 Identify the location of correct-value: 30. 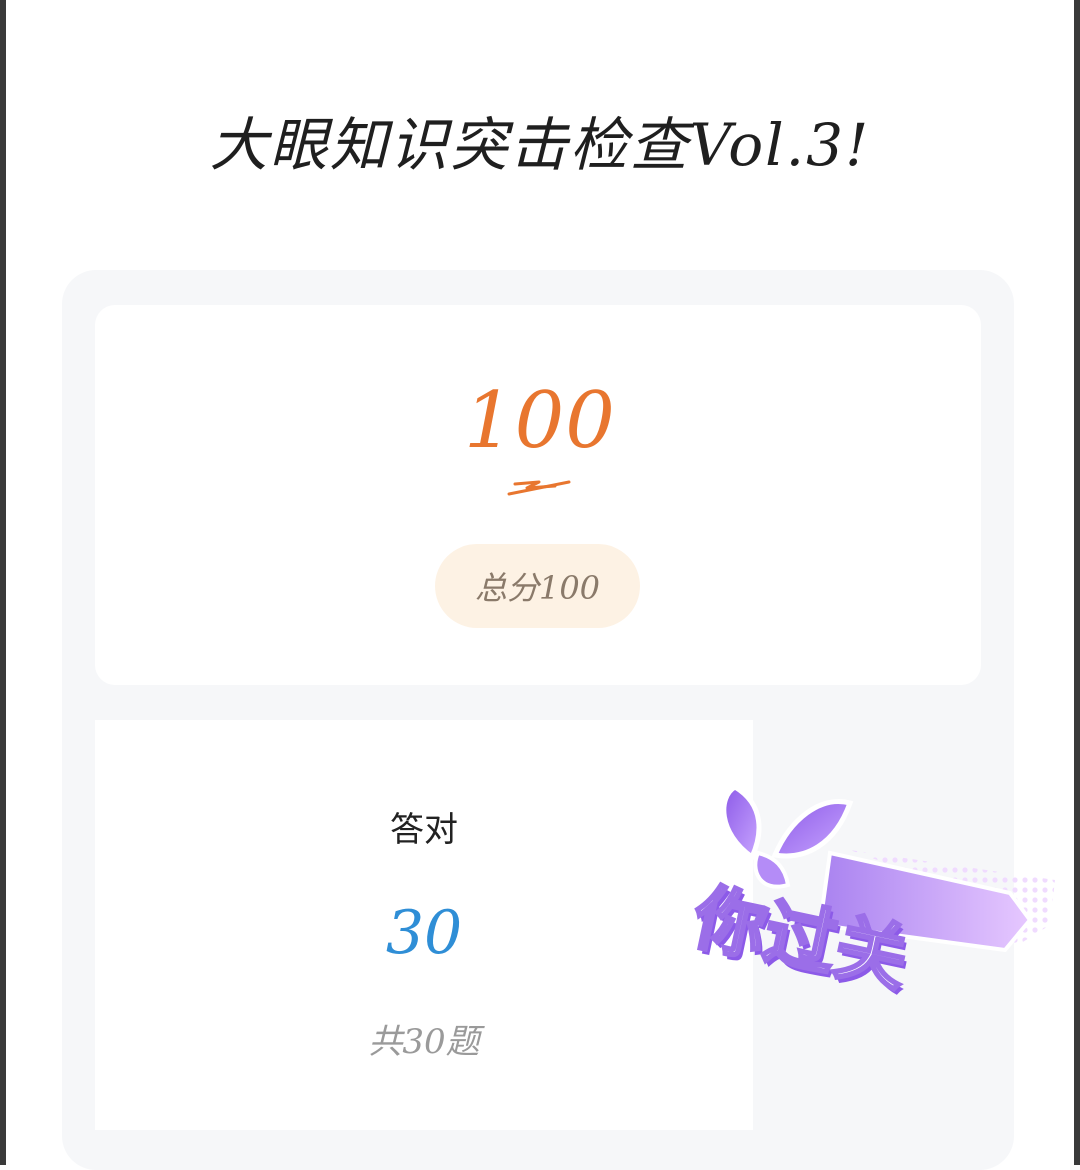
(424, 933).